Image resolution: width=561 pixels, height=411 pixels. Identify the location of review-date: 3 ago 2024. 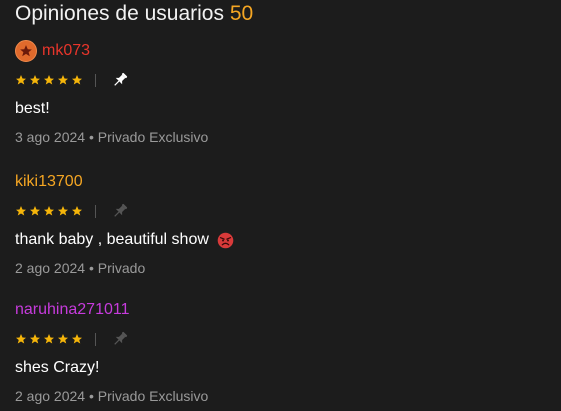
(50, 137).